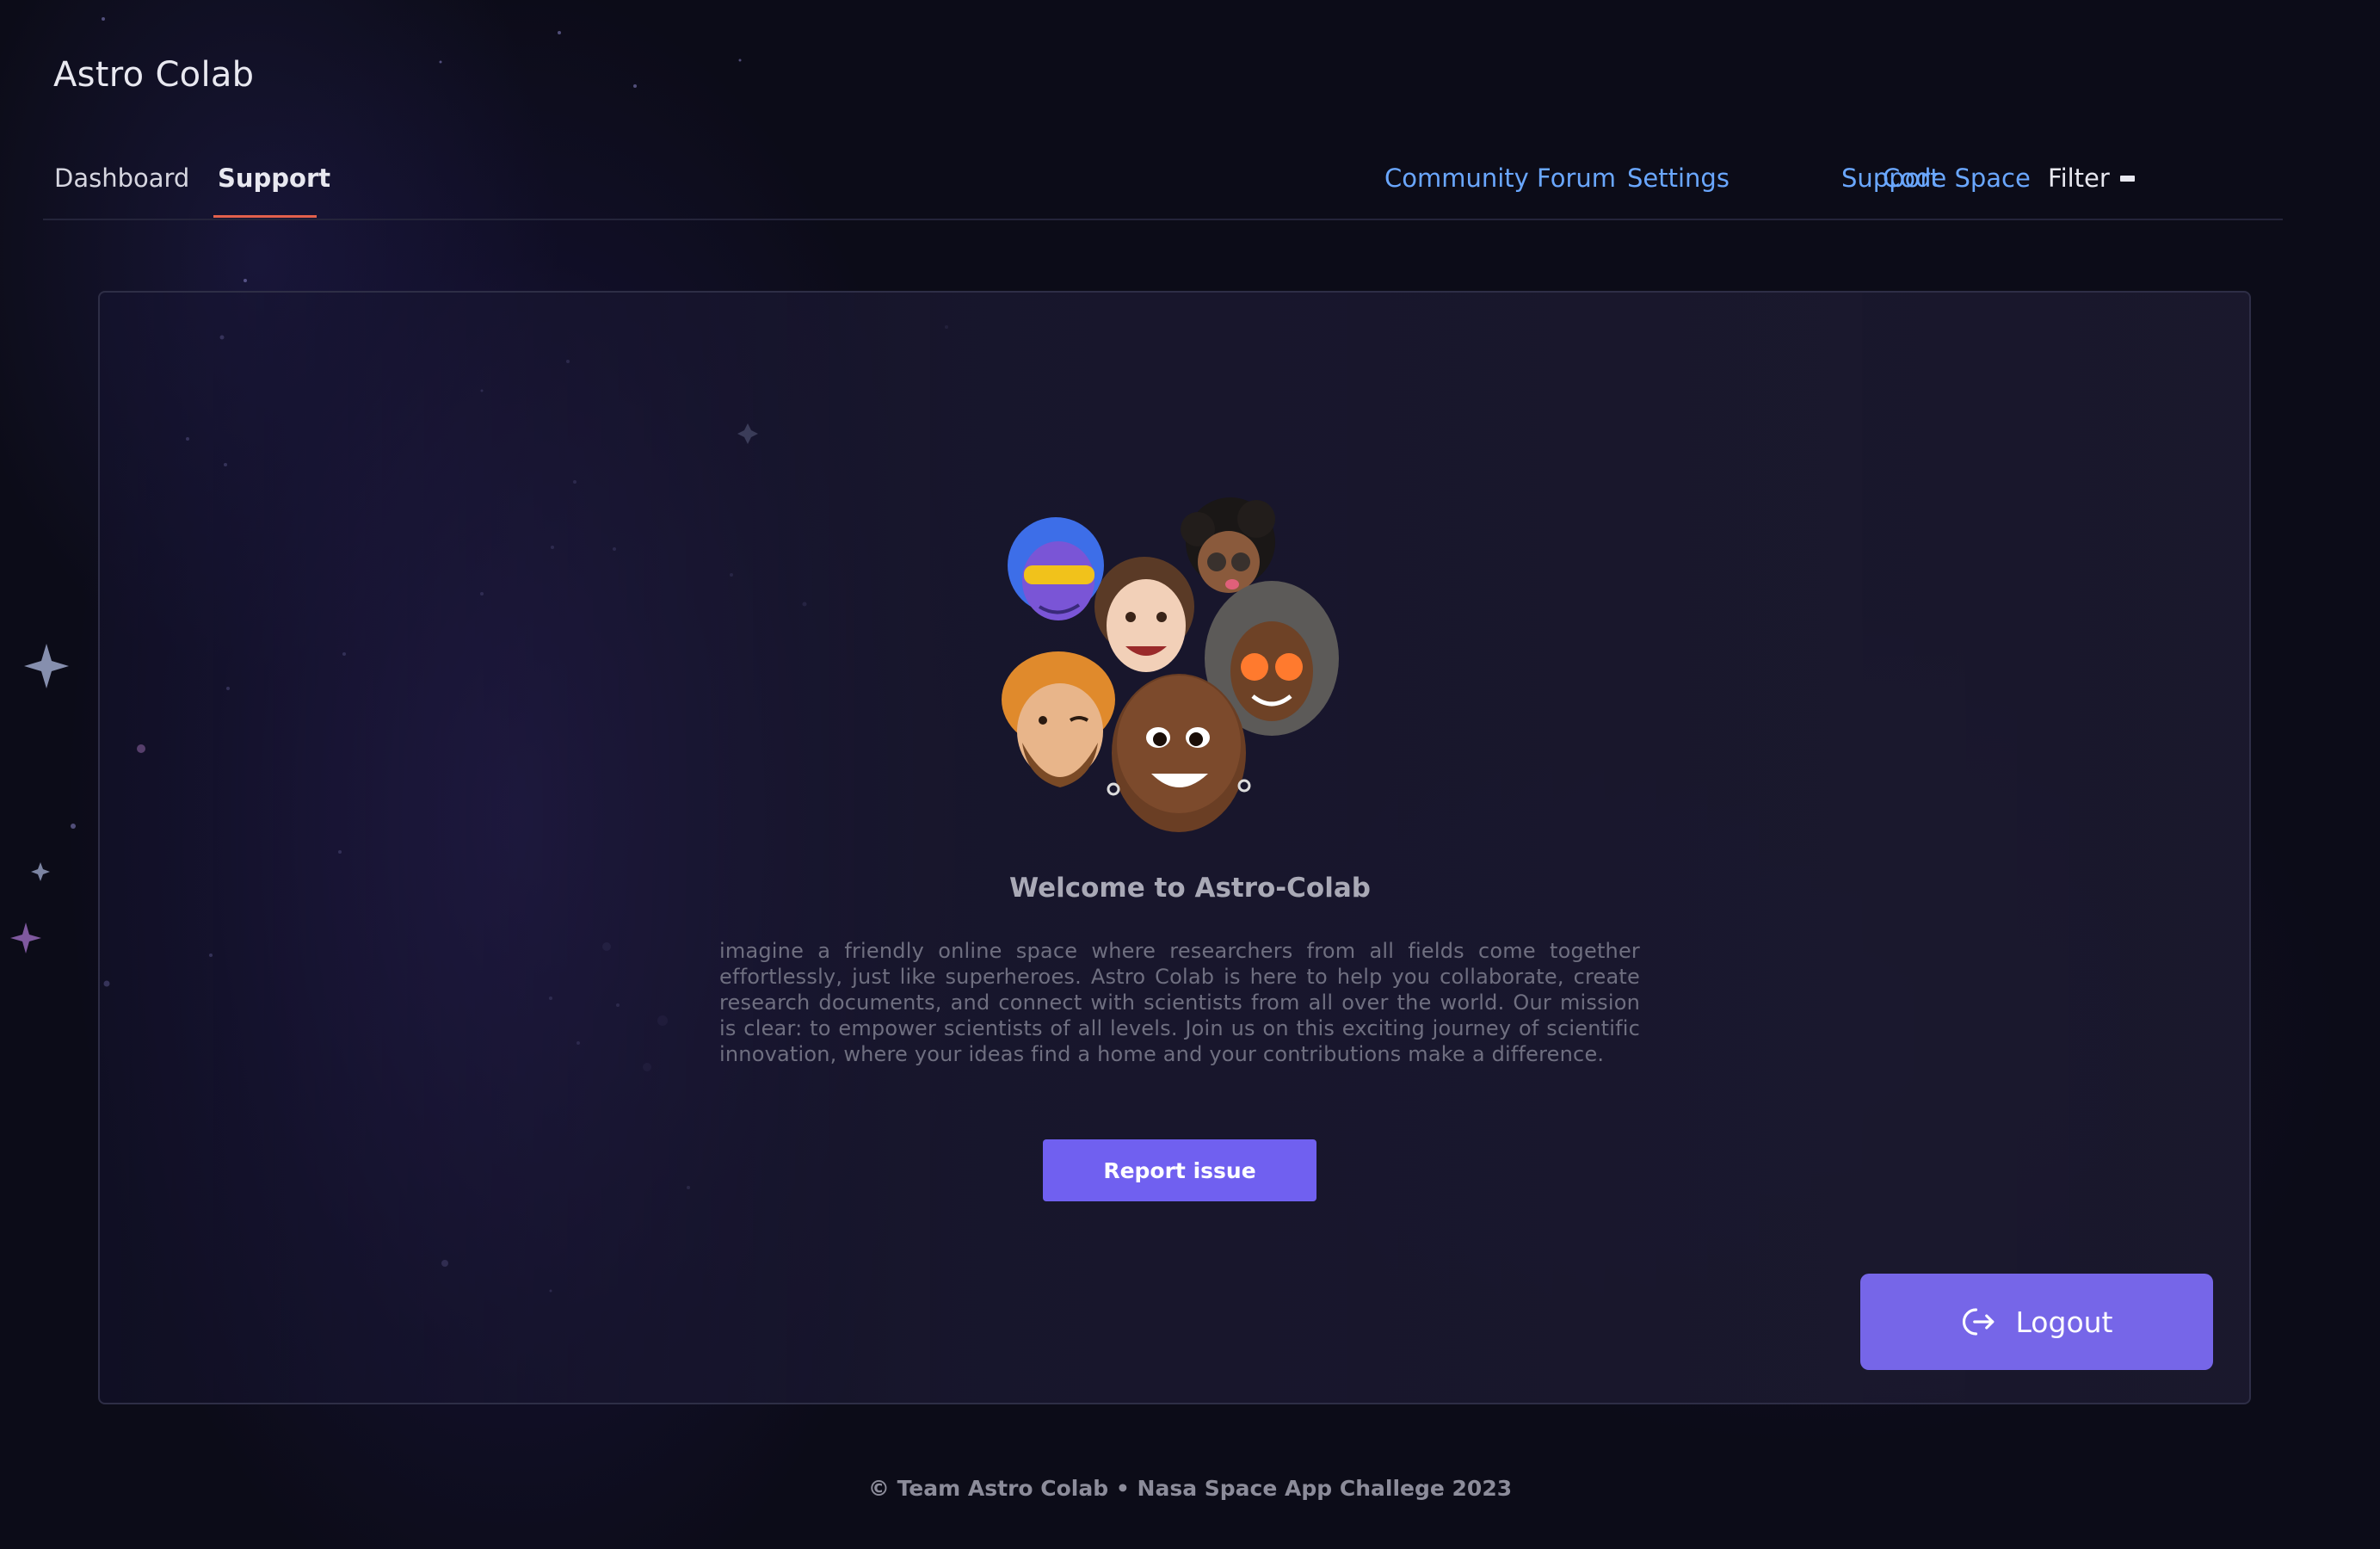  Describe the element at coordinates (2064, 1322) in the screenshot. I see `logout-label: Logout` at that location.